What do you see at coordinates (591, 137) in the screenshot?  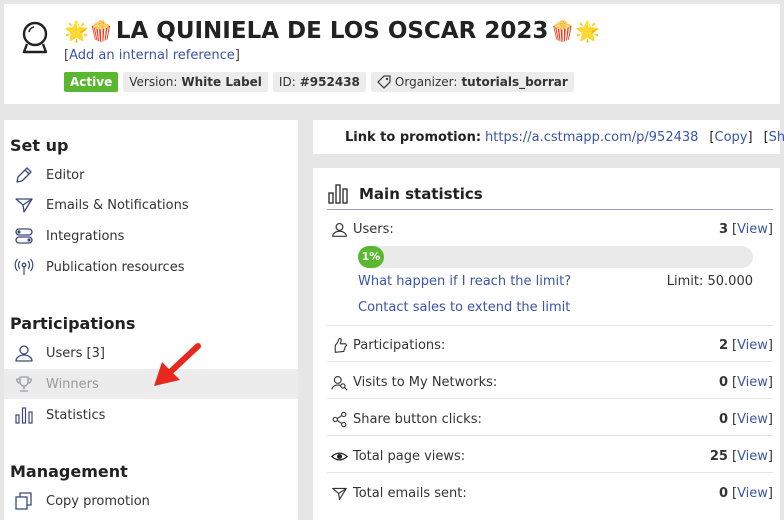 I see `promotion-url-link: https://a.cstmapp.com/p/952438` at bounding box center [591, 137].